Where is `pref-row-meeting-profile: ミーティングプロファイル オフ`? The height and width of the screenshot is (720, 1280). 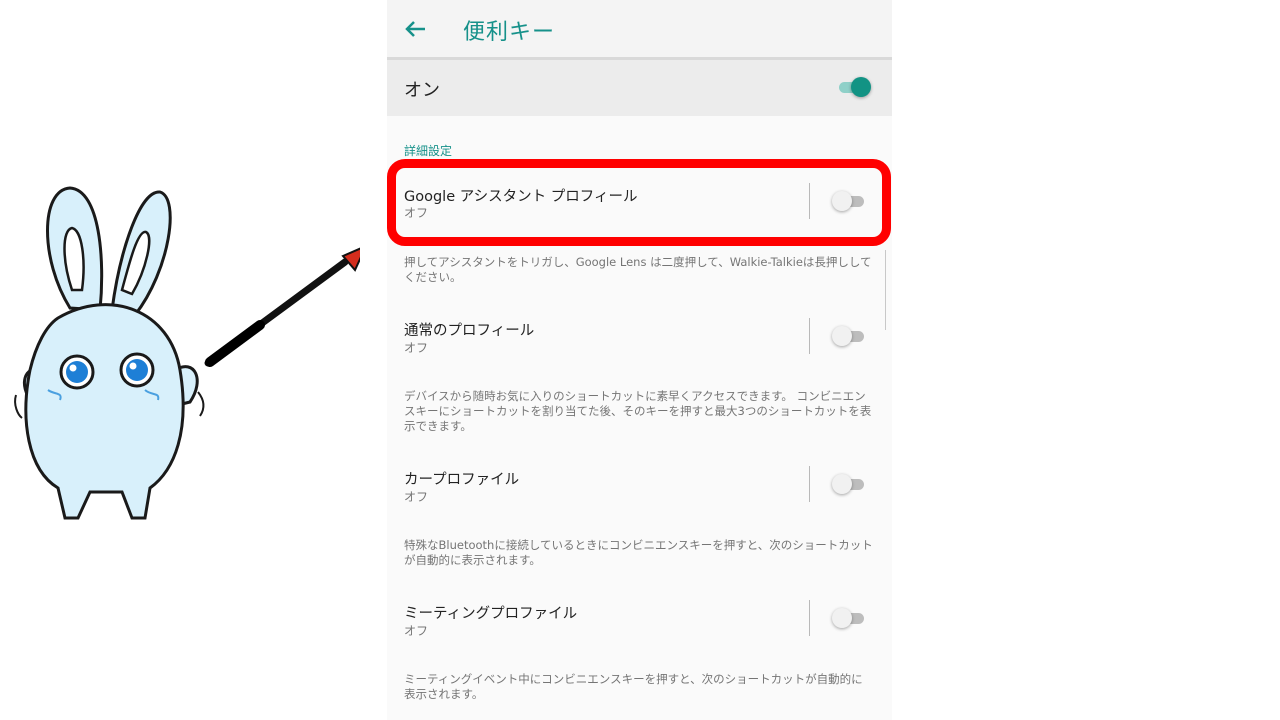
pref-row-meeting-profile: ミーティングプロファイル オフ is located at coordinates (639, 621).